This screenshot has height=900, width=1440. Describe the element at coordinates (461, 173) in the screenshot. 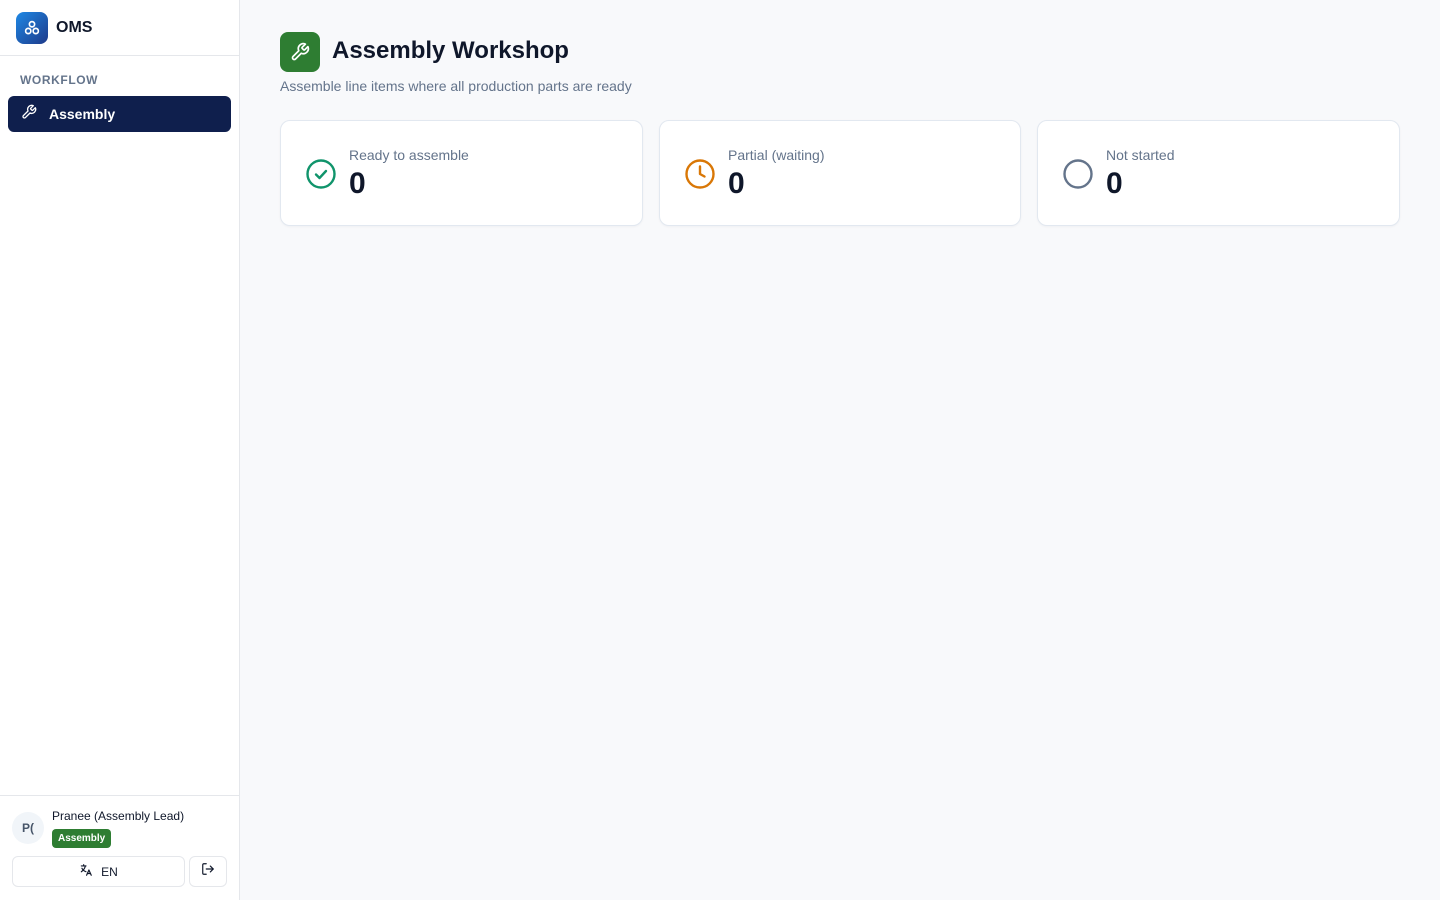

I see `stat-card-ready: Ready to assemble 0` at that location.